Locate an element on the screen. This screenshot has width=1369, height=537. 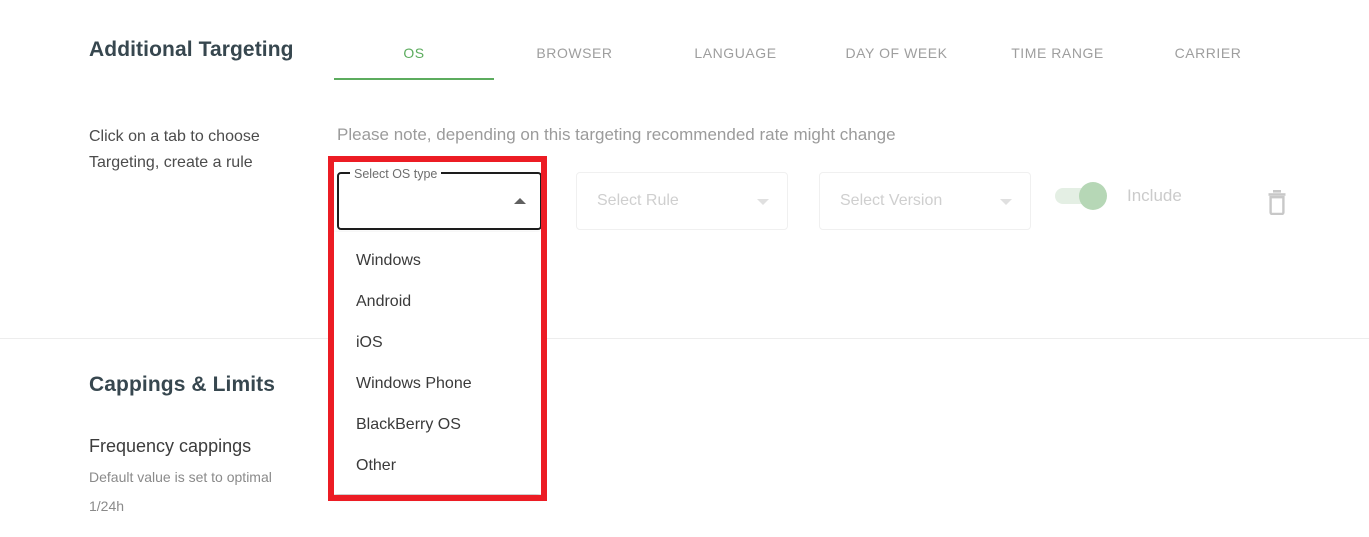
tab-os: OS is located at coordinates (414, 57).